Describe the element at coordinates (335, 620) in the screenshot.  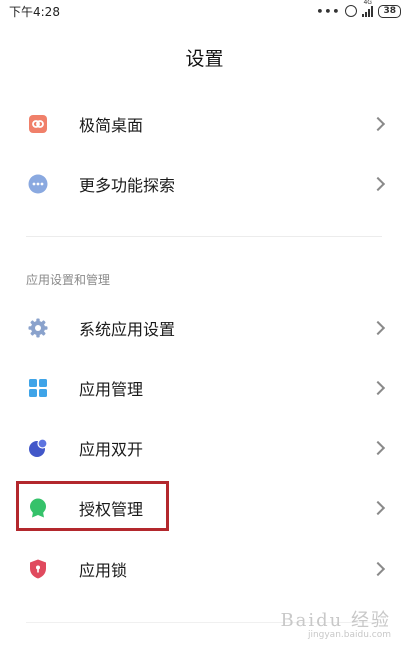
I see `watermark-main: Baidu 经验` at that location.